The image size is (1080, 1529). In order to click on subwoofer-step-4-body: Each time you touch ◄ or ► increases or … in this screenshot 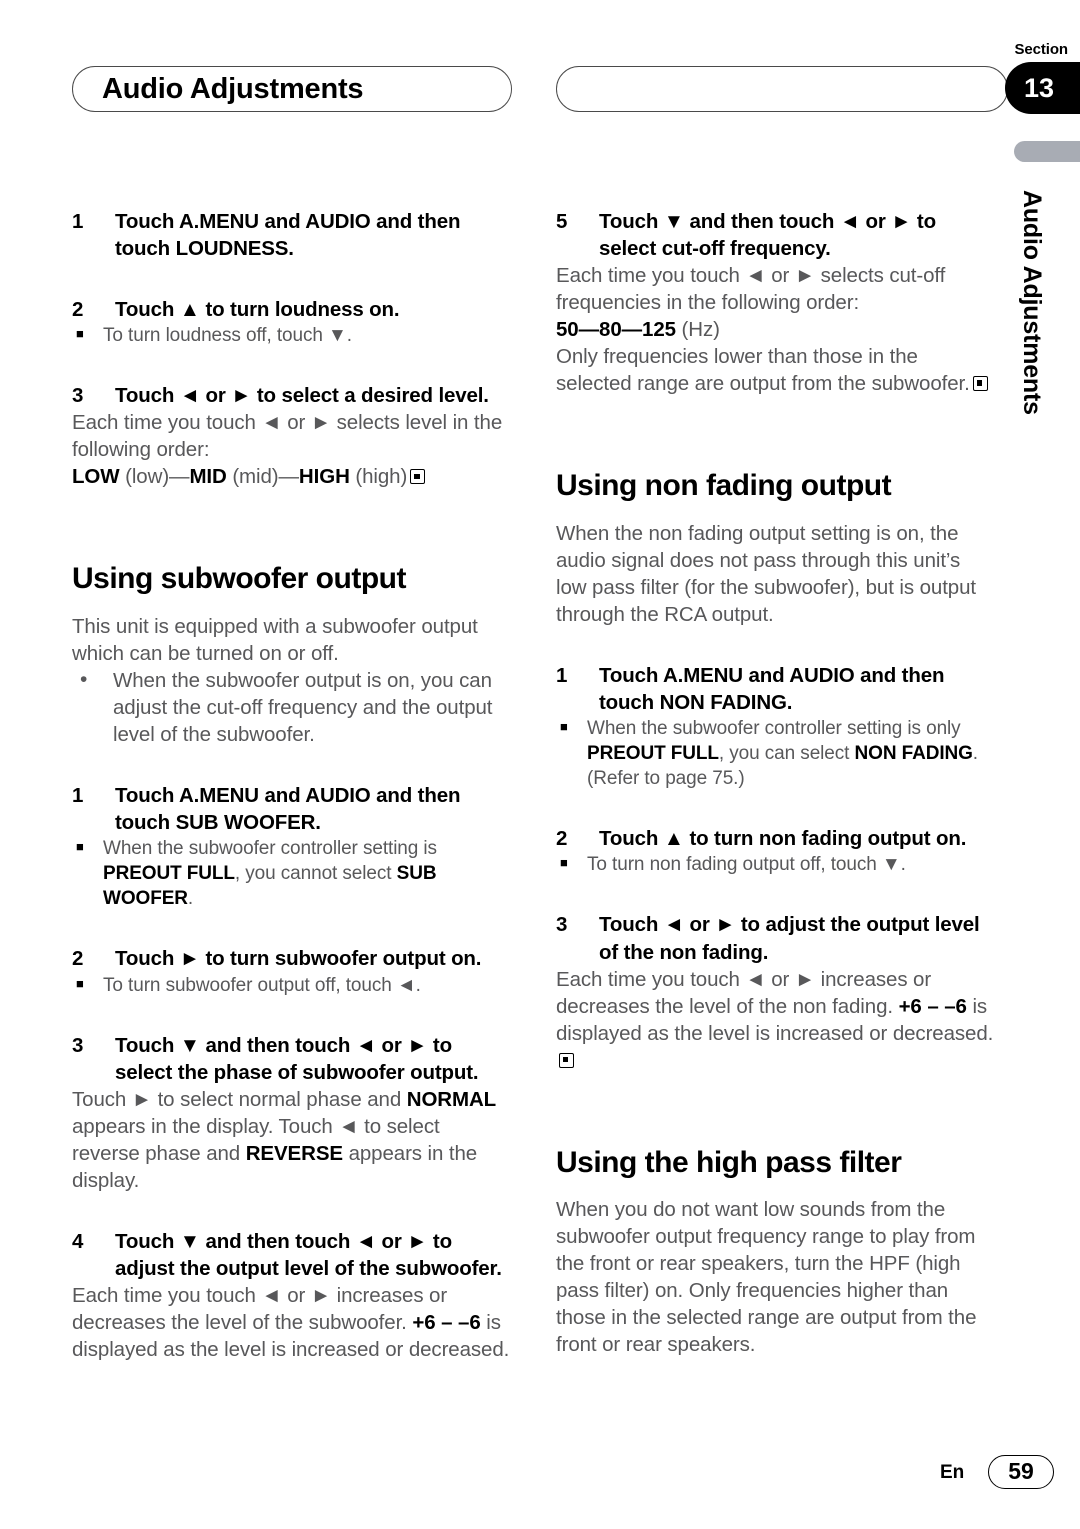, I will do `click(292, 1322)`.